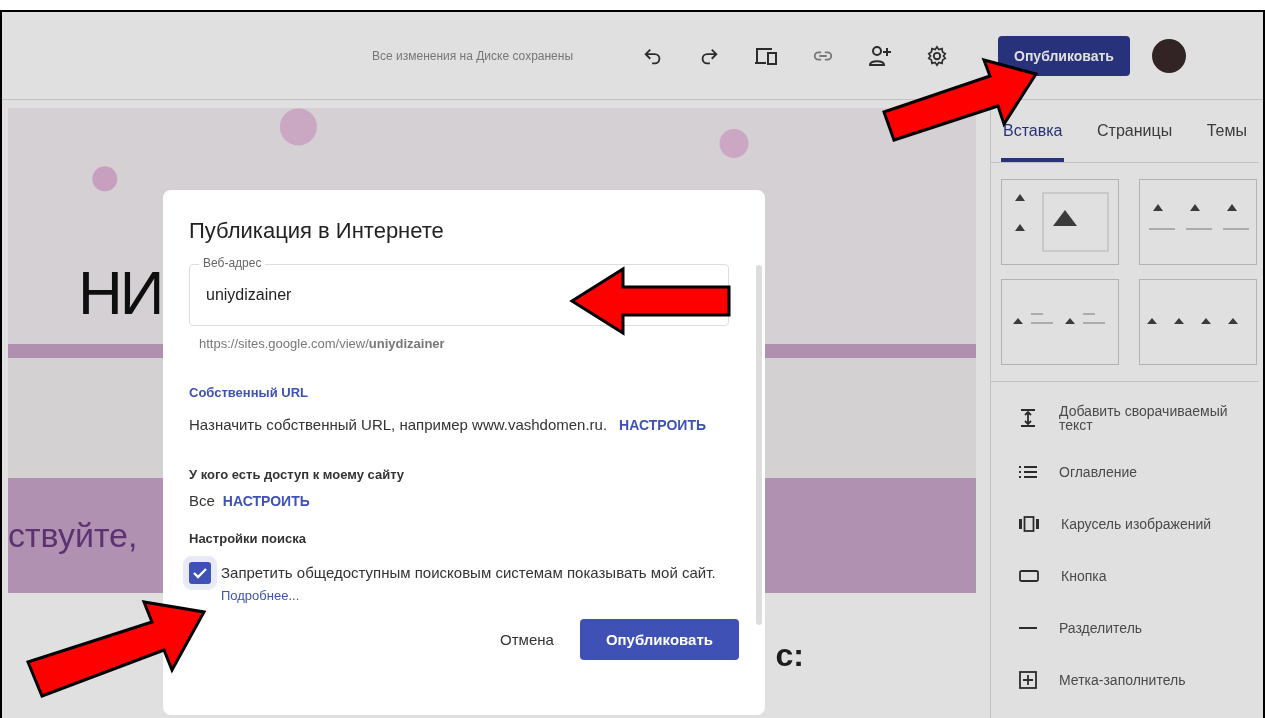  What do you see at coordinates (120, 293) in the screenshot?
I see `site-heading: НИ` at bounding box center [120, 293].